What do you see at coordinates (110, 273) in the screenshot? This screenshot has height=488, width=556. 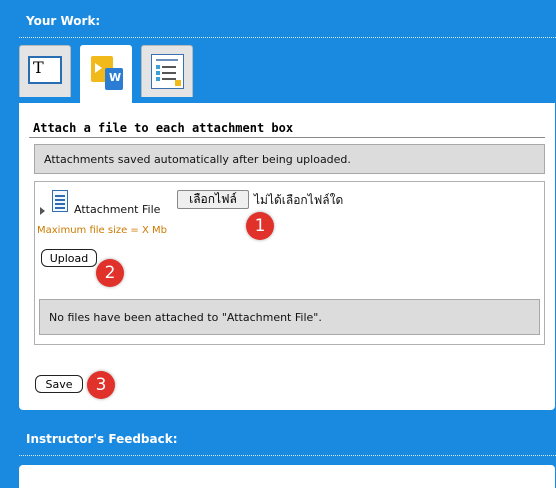 I see `step-badge-2: 2` at bounding box center [110, 273].